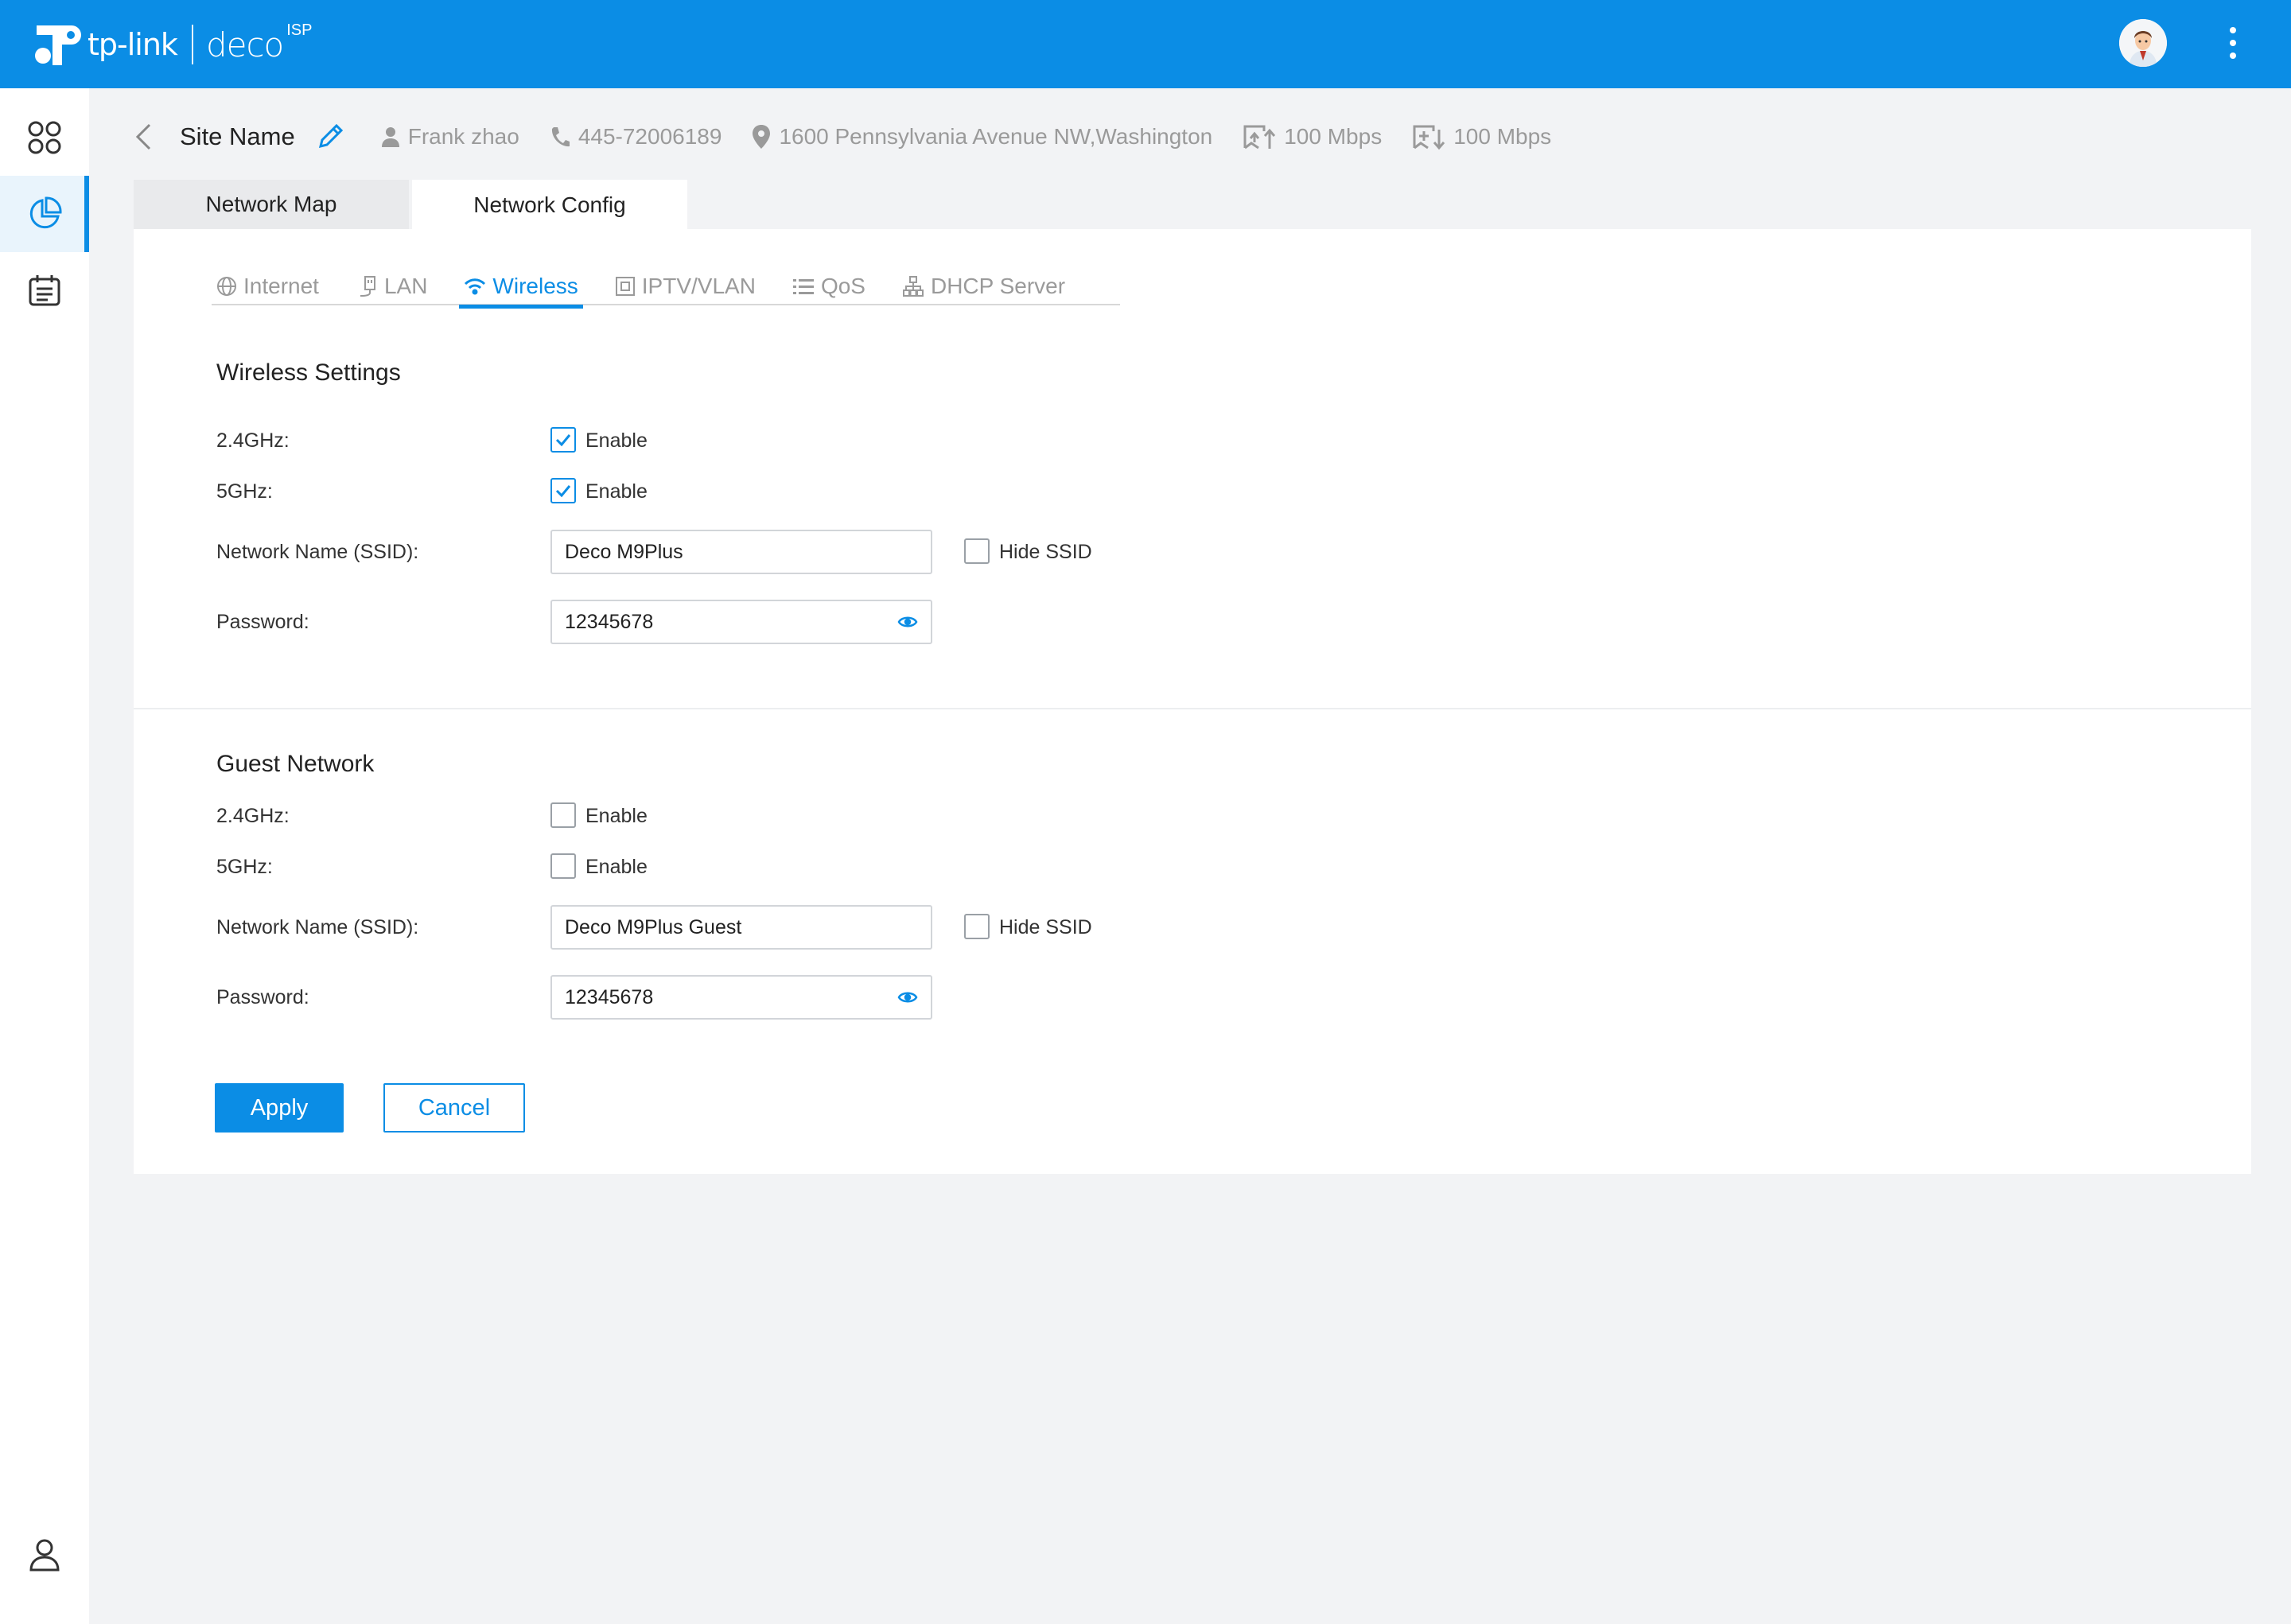  What do you see at coordinates (279, 1108) in the screenshot?
I see `apply-button: Apply` at bounding box center [279, 1108].